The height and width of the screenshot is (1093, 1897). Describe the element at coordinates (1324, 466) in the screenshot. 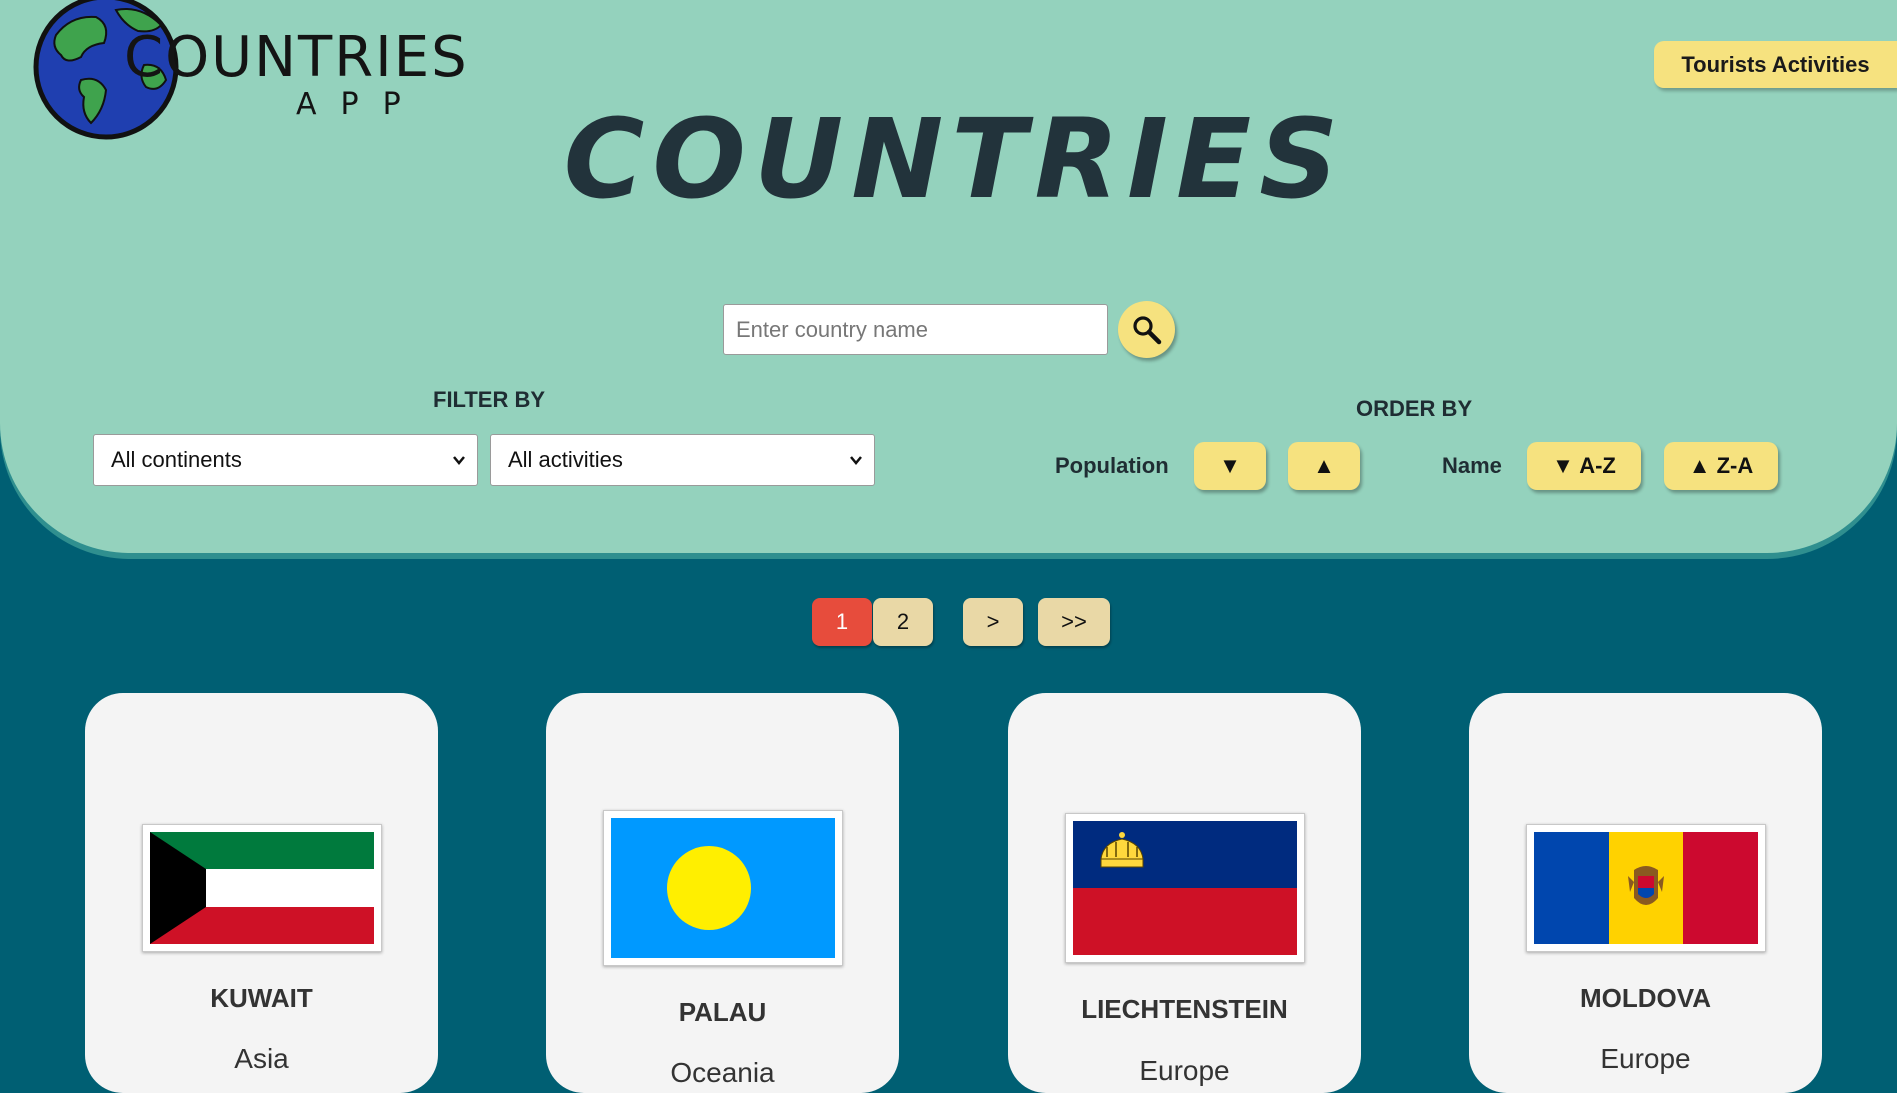

I see `population-asc-button: ▲` at that location.